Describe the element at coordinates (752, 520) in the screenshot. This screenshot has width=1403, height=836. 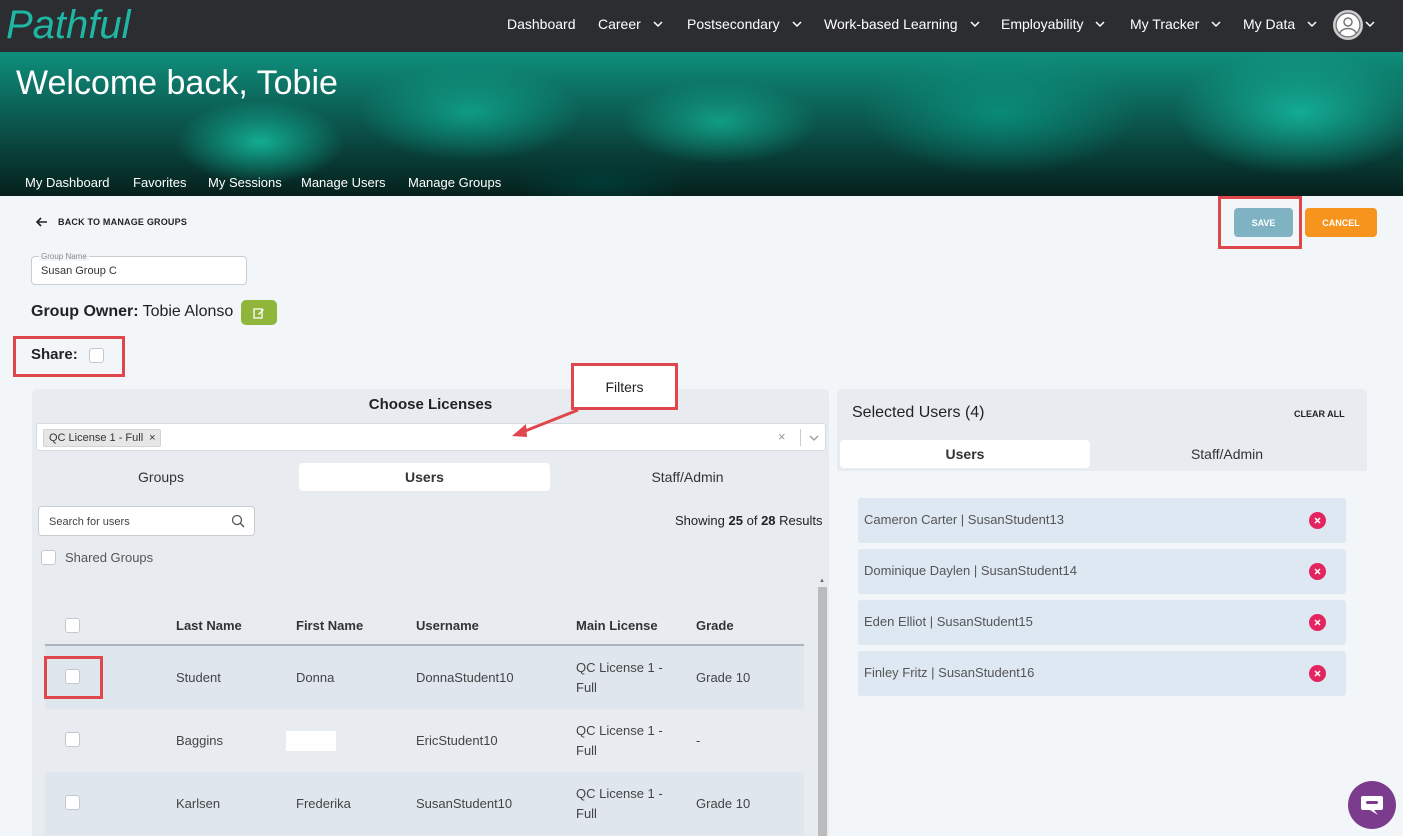
I see `results-of: of` at that location.